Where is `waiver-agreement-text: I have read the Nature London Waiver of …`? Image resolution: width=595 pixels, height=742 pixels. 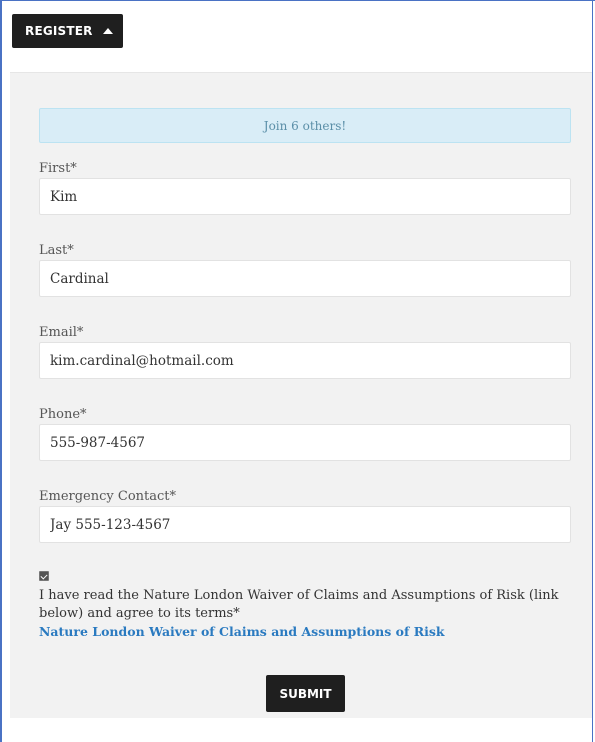
waiver-agreement-text: I have read the Nature London Waiver of … is located at coordinates (299, 604).